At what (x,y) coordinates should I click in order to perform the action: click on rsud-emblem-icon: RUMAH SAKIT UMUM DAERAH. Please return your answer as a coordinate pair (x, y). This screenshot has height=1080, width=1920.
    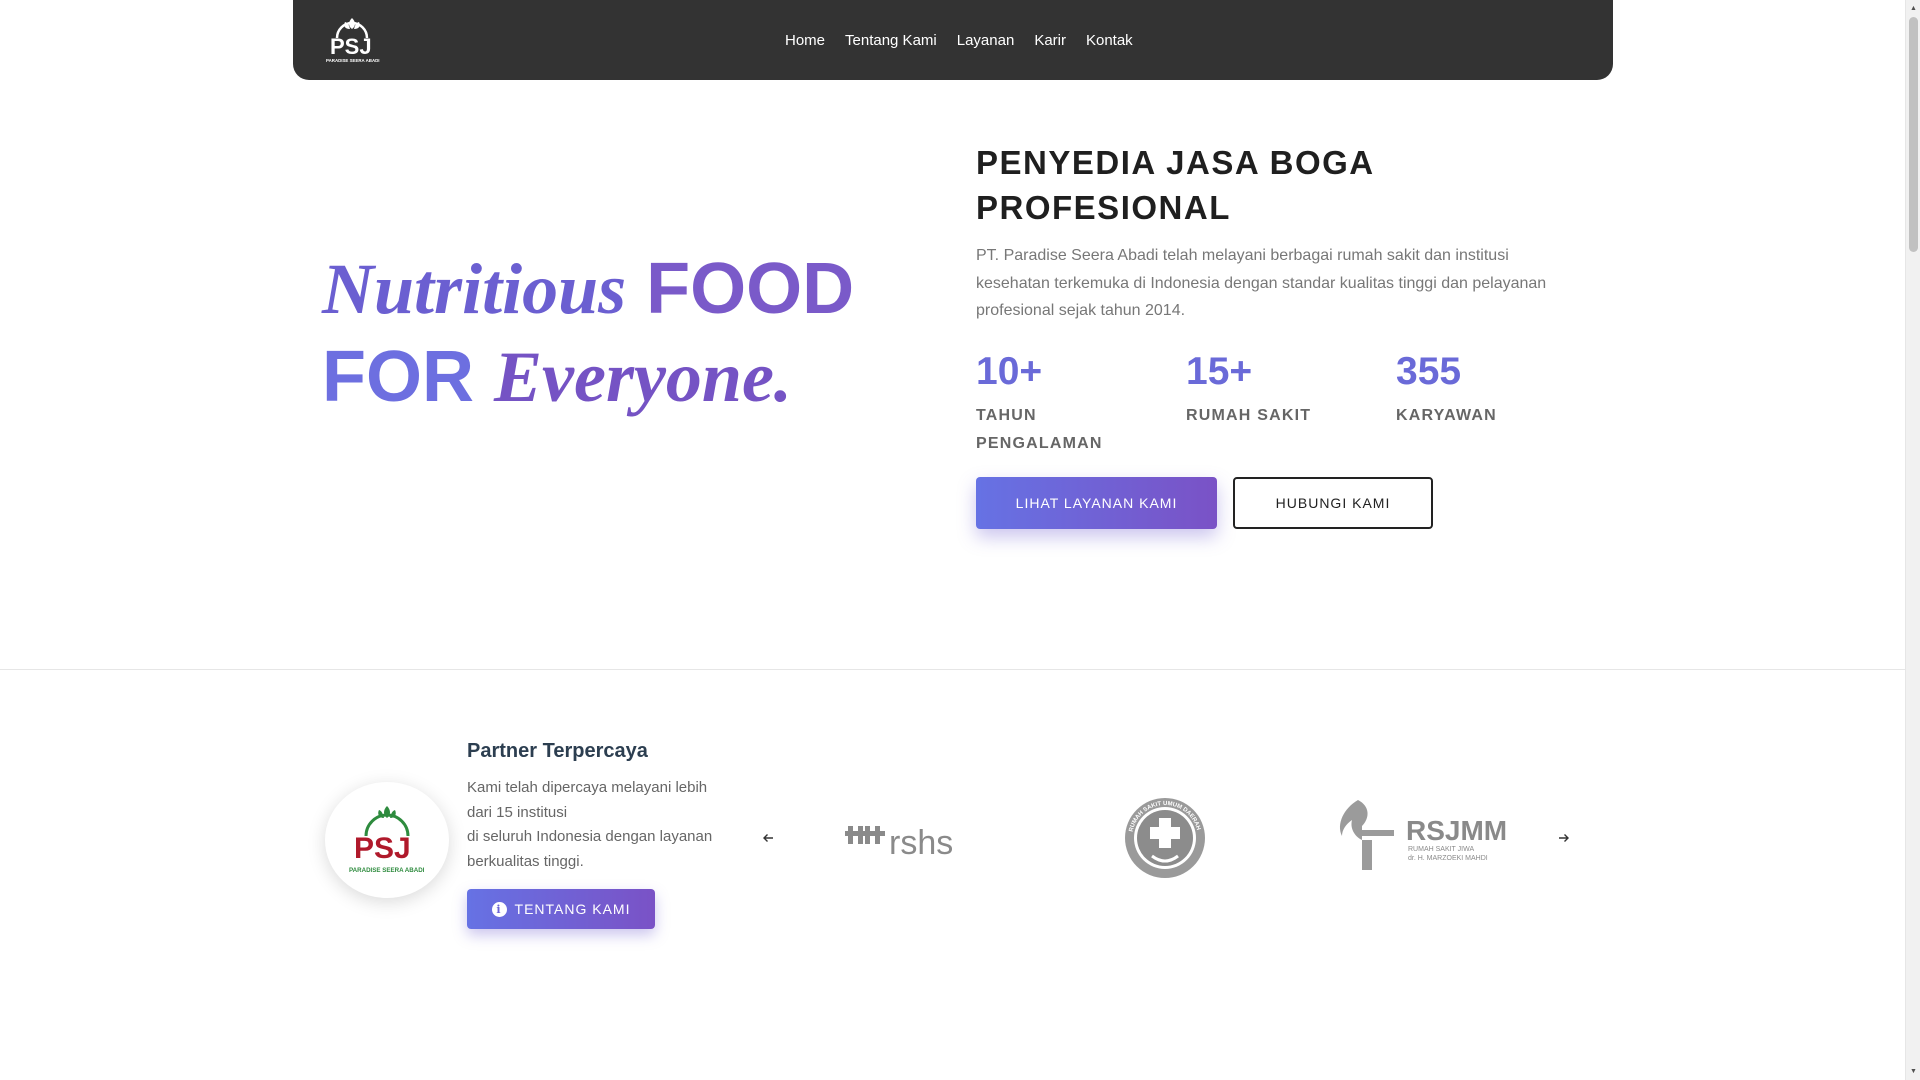
    Looking at the image, I should click on (1165, 838).